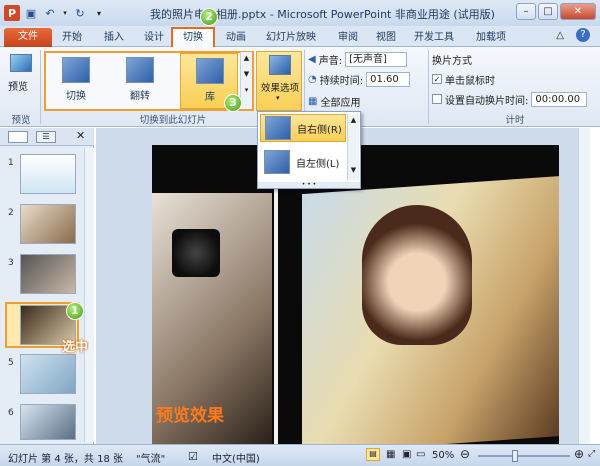 This screenshot has width=600, height=466. I want to click on resize-grip-icon: • • •, so click(309, 185).